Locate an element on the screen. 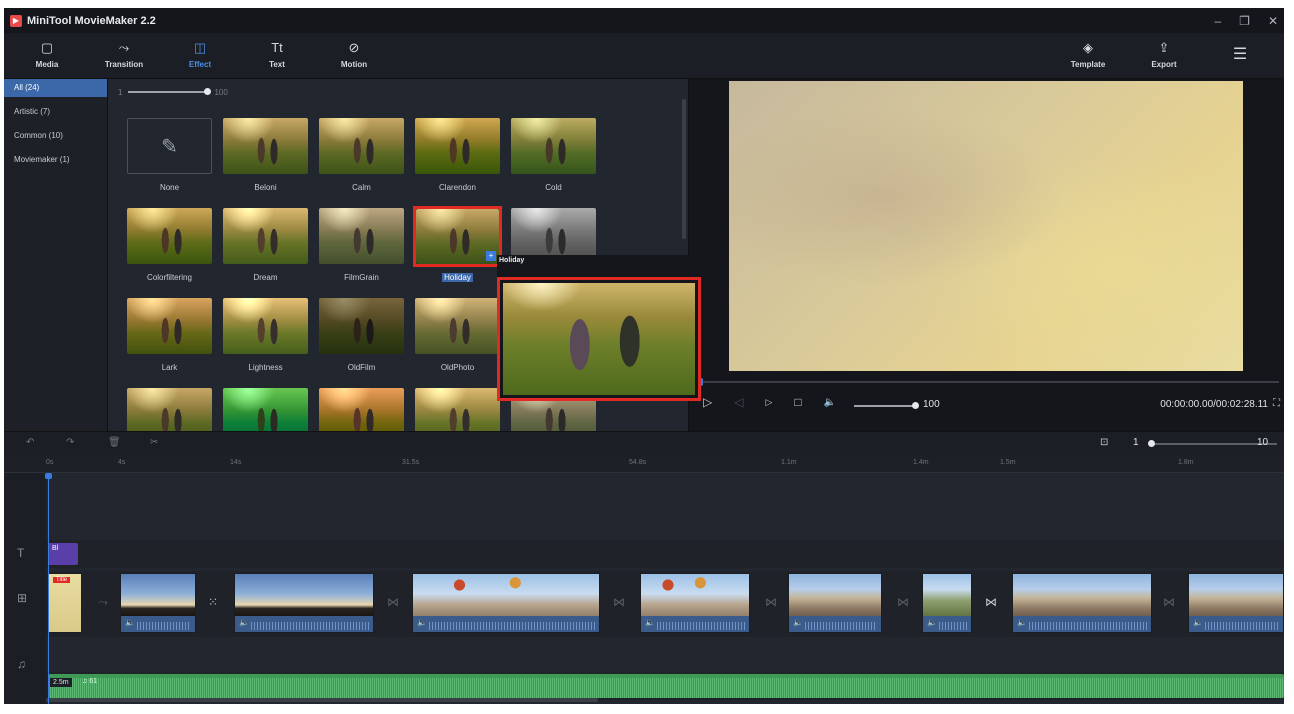 This screenshot has height=714, width=1294. transition-button: ⤳ Transition is located at coordinates (124, 54).